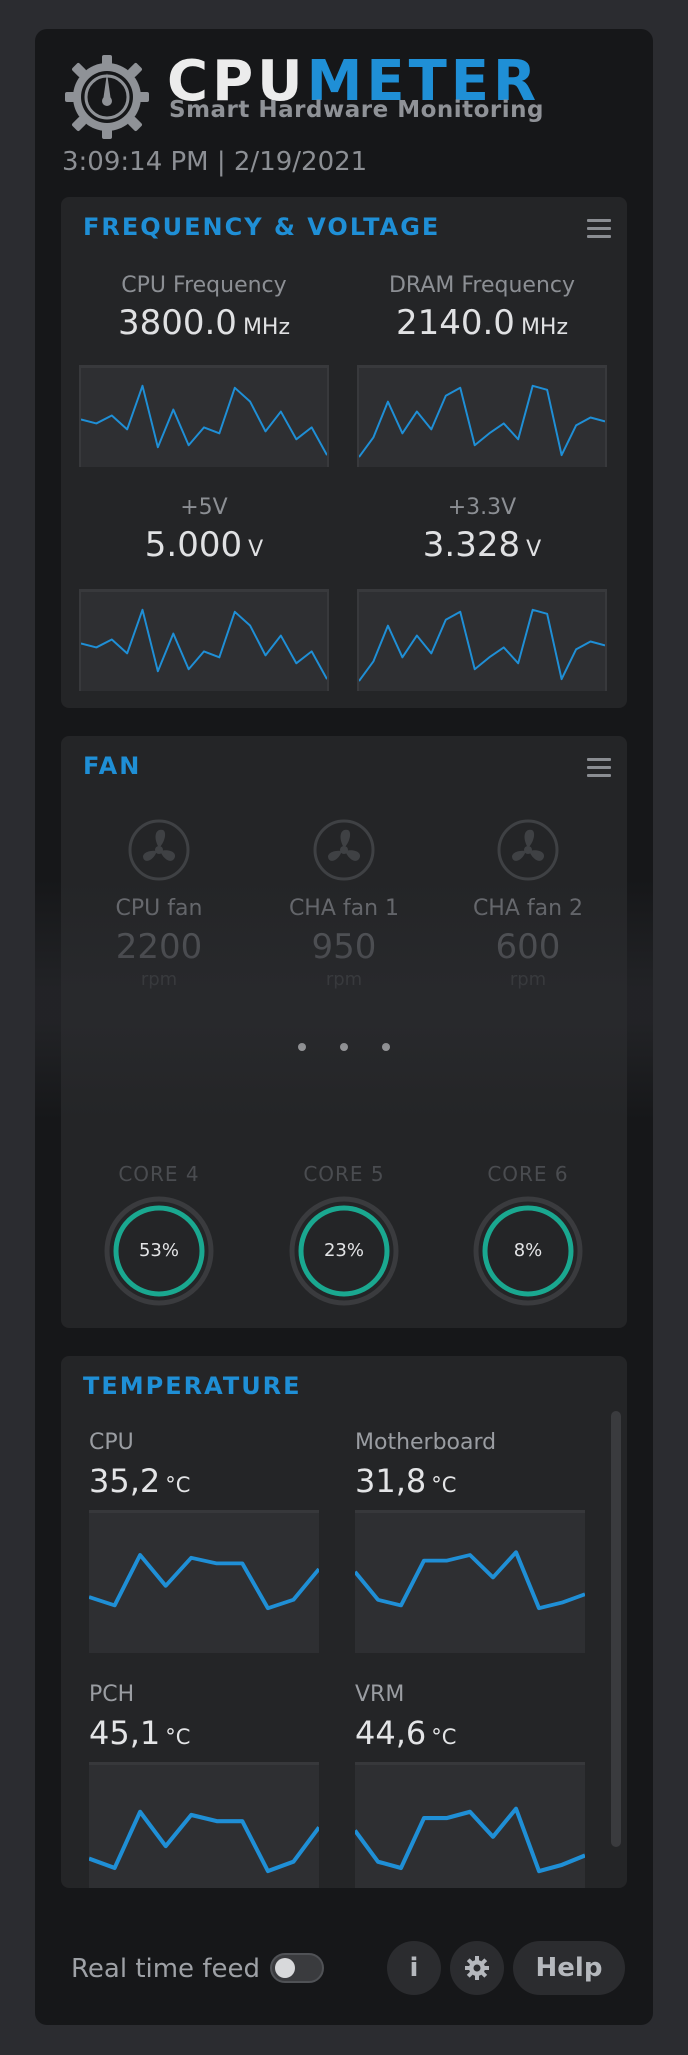 The width and height of the screenshot is (688, 2055). I want to click on core-label: CORE 4, so click(159, 1174).